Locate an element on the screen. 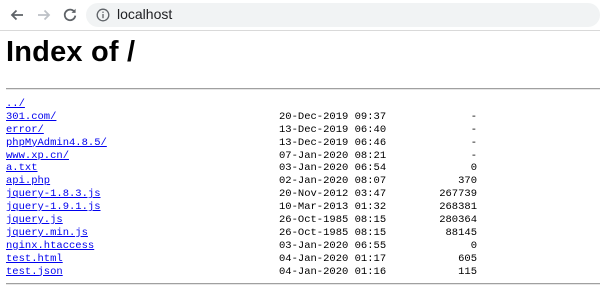  file-date: 07-Jan-2020 08:21 is located at coordinates (333, 155).